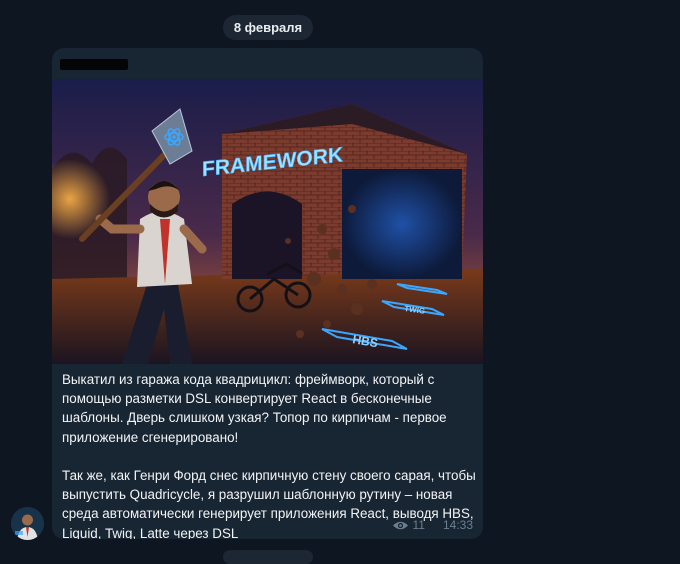  I want to click on view-count: 11, so click(418, 525).